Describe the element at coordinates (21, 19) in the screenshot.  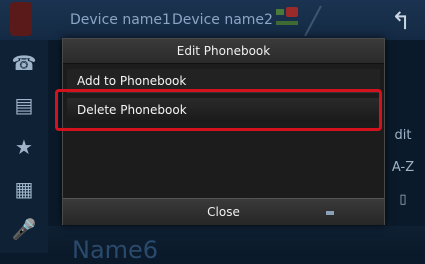
I see `phone-device-icon` at that location.